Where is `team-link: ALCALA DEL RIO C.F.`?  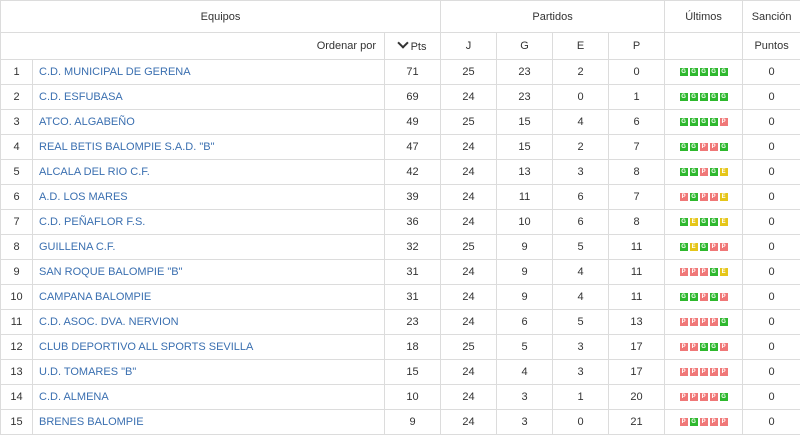 team-link: ALCALA DEL RIO C.F. is located at coordinates (208, 172).